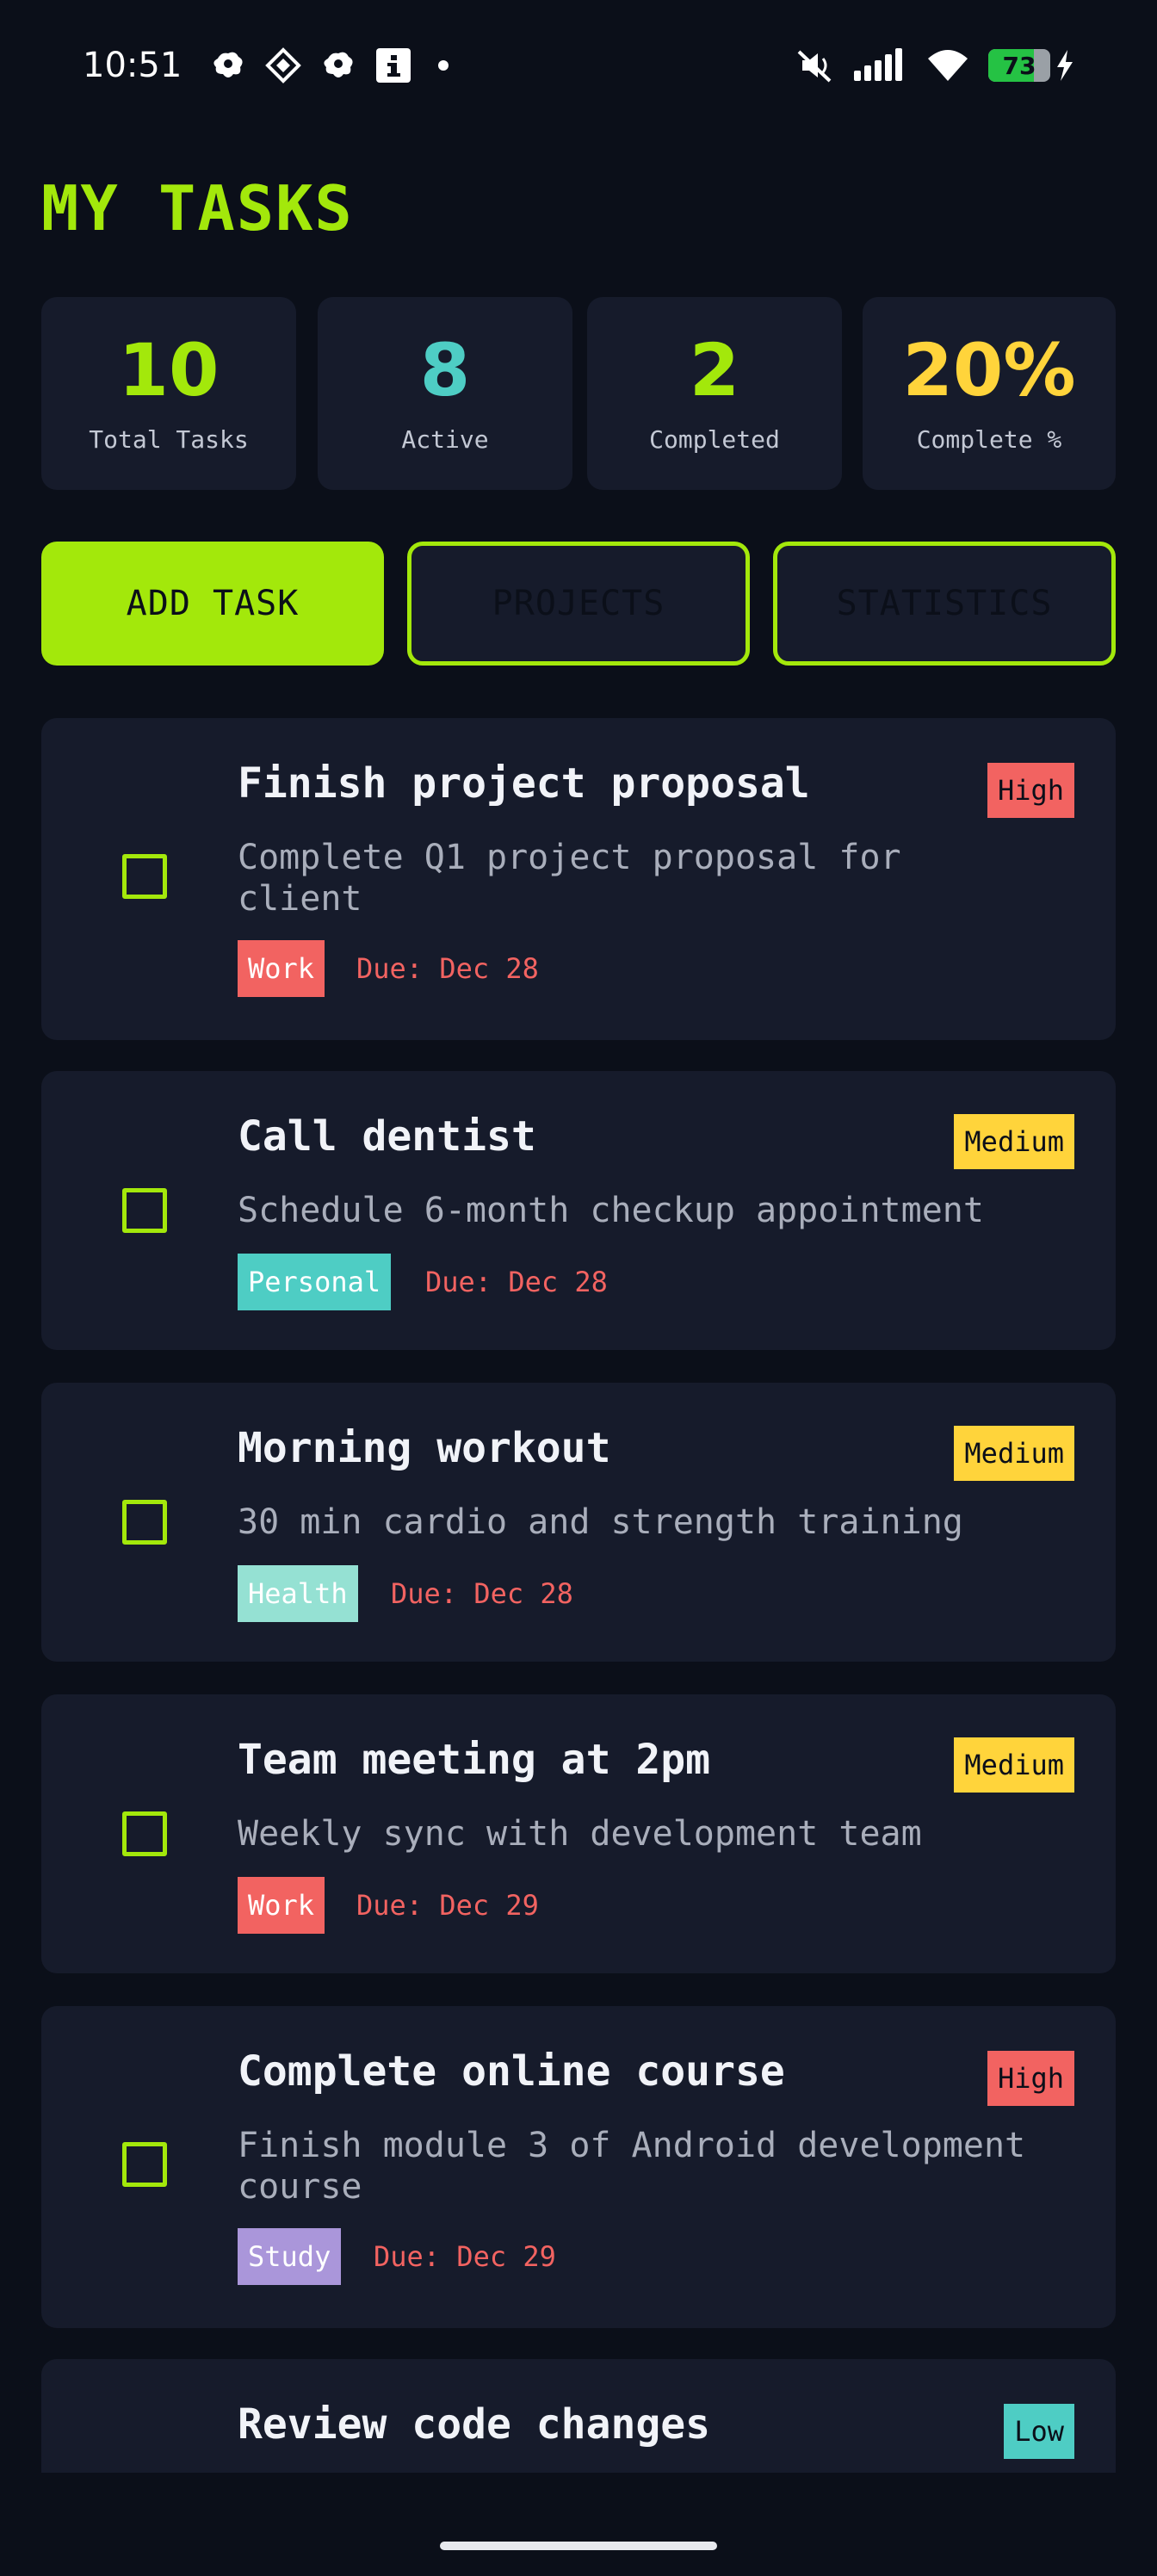  Describe the element at coordinates (475, 2424) in the screenshot. I see `task-title: Review code changes` at that location.